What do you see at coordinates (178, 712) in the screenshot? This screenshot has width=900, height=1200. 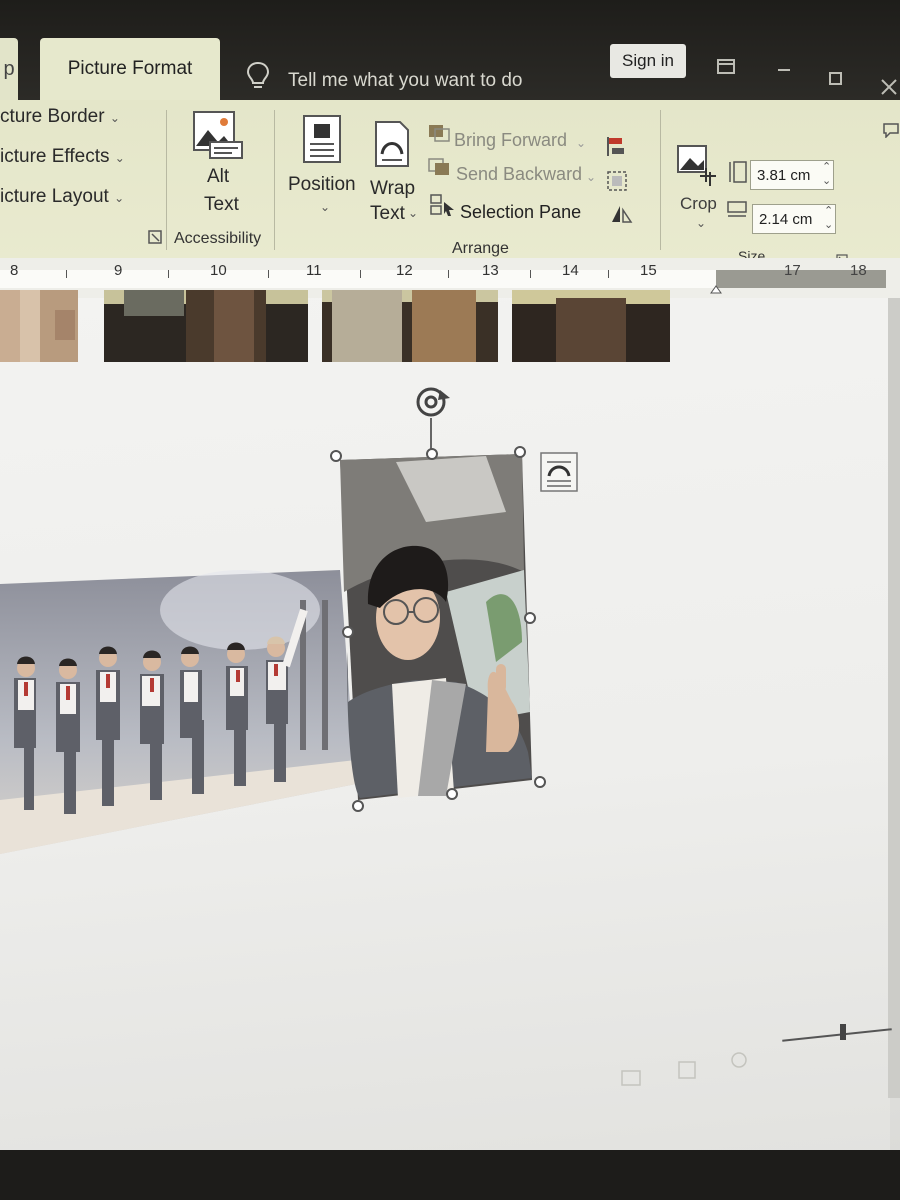 I see `group-photo` at bounding box center [178, 712].